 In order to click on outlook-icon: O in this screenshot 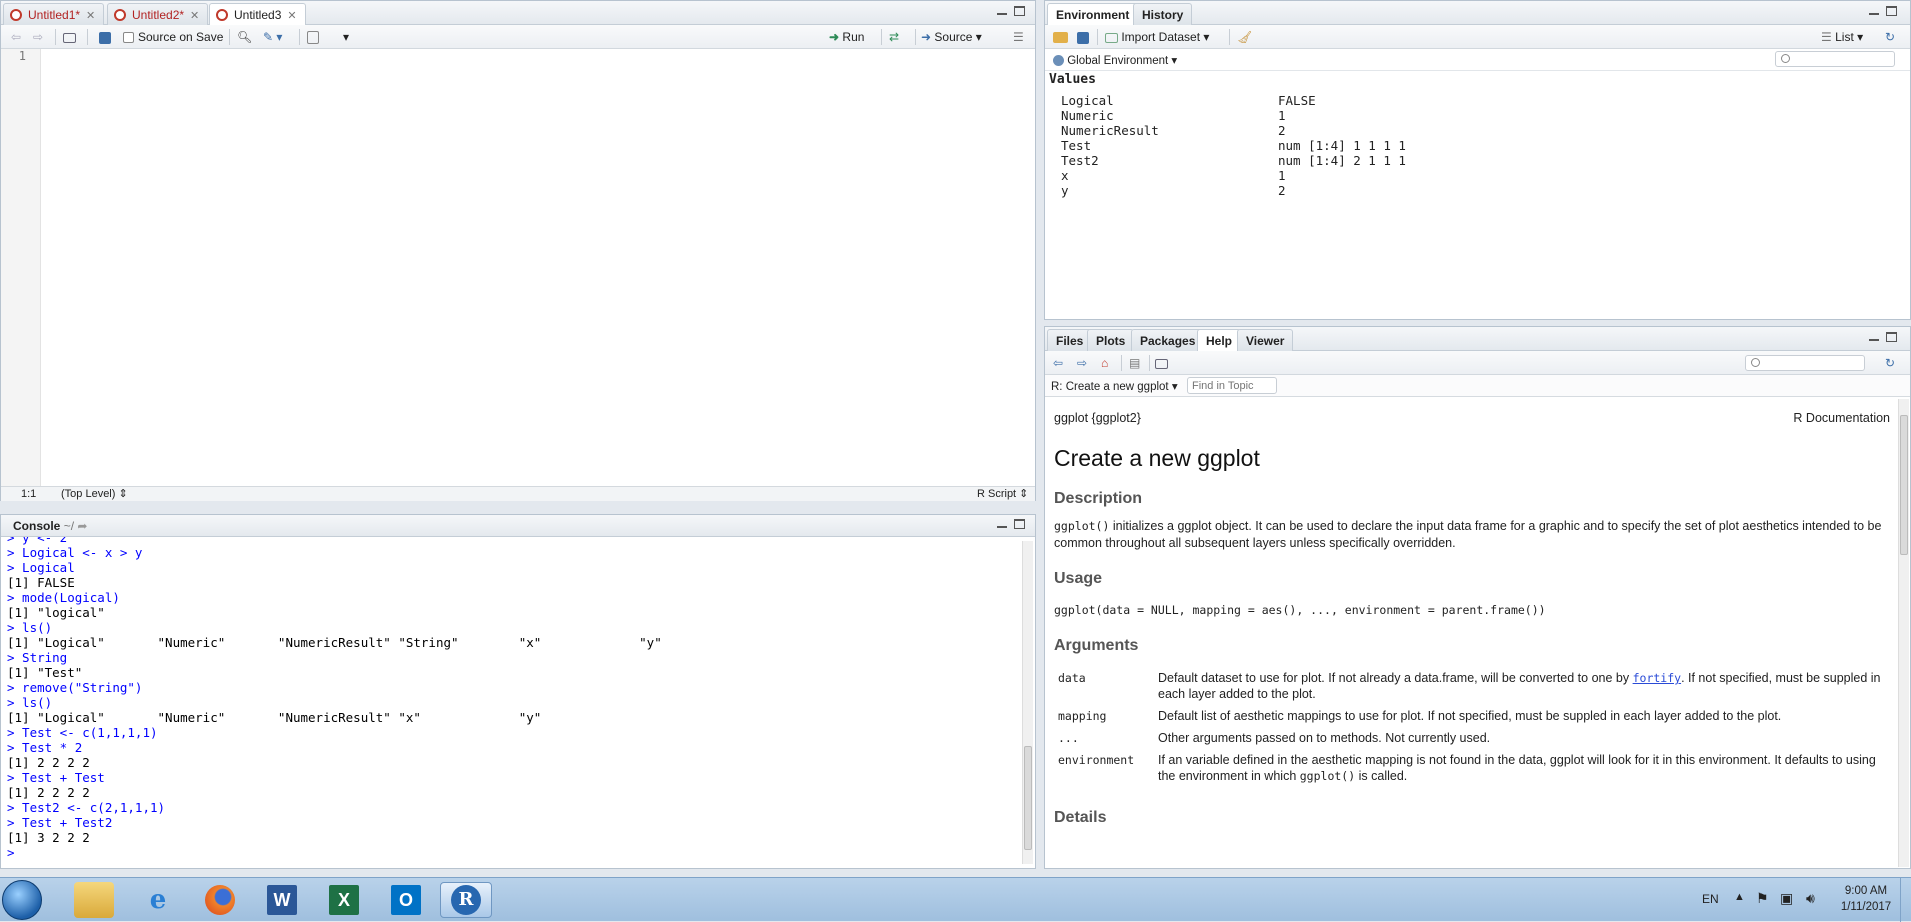, I will do `click(406, 900)`.